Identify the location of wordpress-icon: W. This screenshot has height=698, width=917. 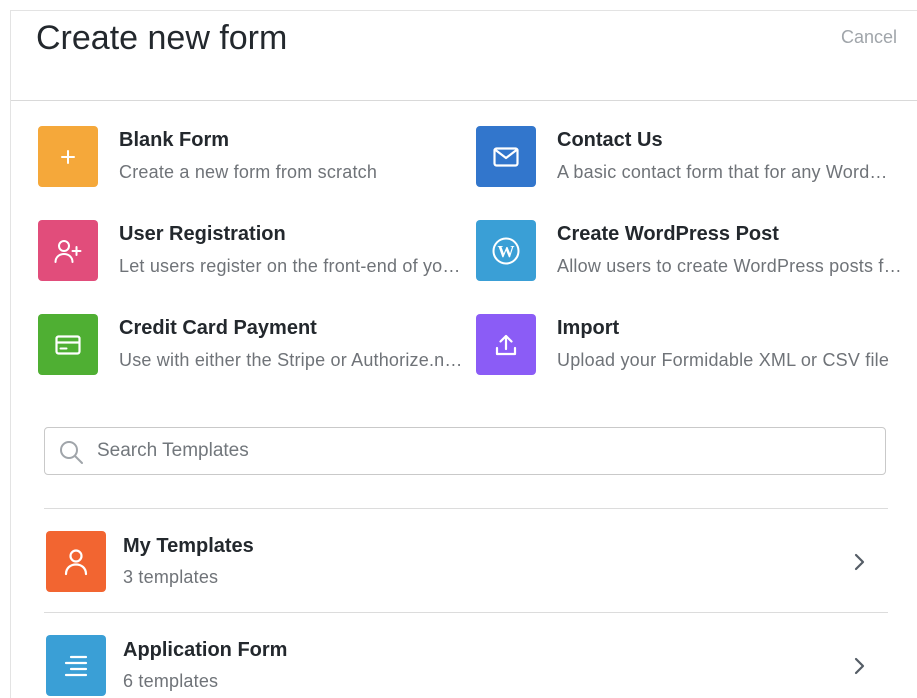
(506, 250).